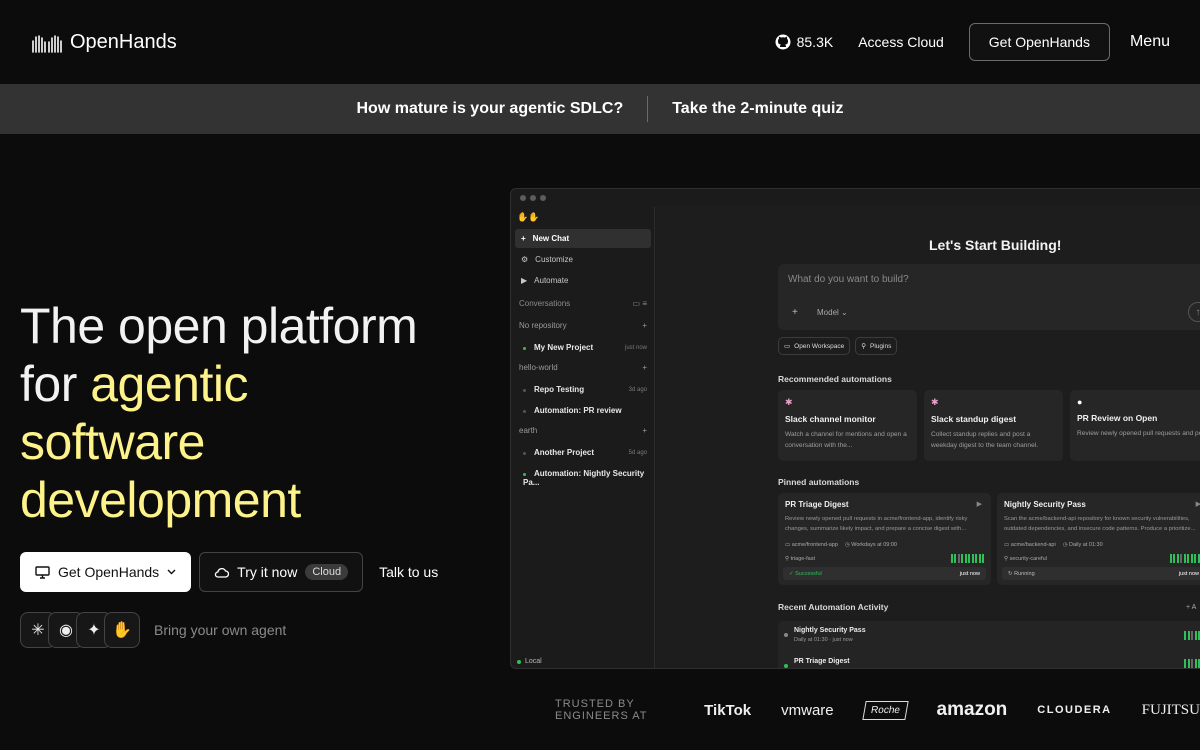 The image size is (1200, 750). Describe the element at coordinates (106, 572) in the screenshot. I see `get-openhands-dropdown-button: Get OpenHands` at that location.